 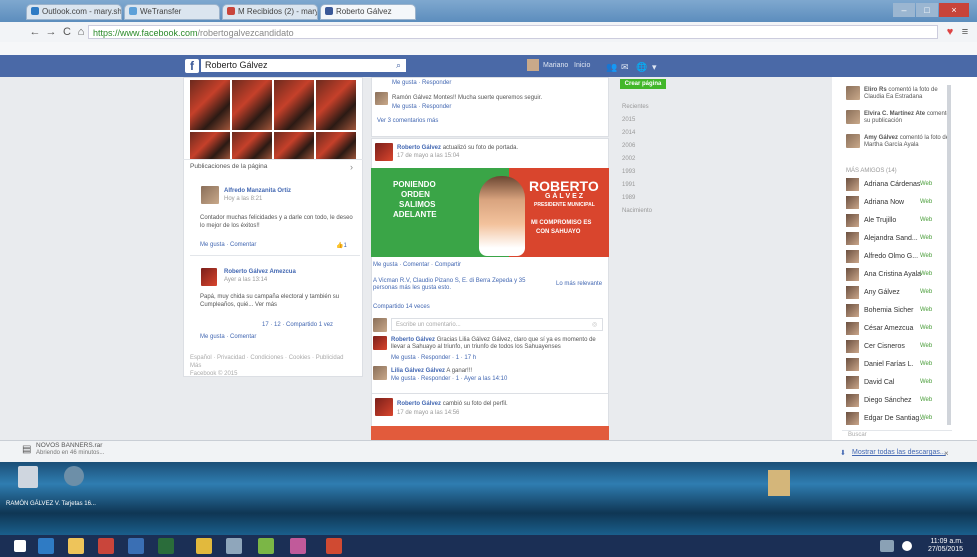 I want to click on search-icon: ⌕, so click(x=398, y=65).